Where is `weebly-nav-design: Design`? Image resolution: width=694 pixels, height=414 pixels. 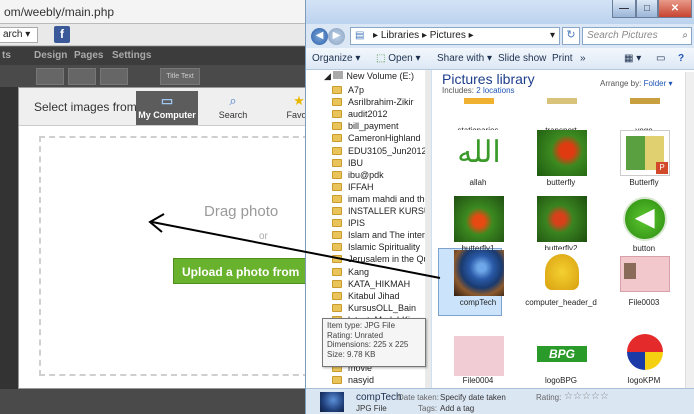
weebly-nav-design: Design is located at coordinates (50, 55).